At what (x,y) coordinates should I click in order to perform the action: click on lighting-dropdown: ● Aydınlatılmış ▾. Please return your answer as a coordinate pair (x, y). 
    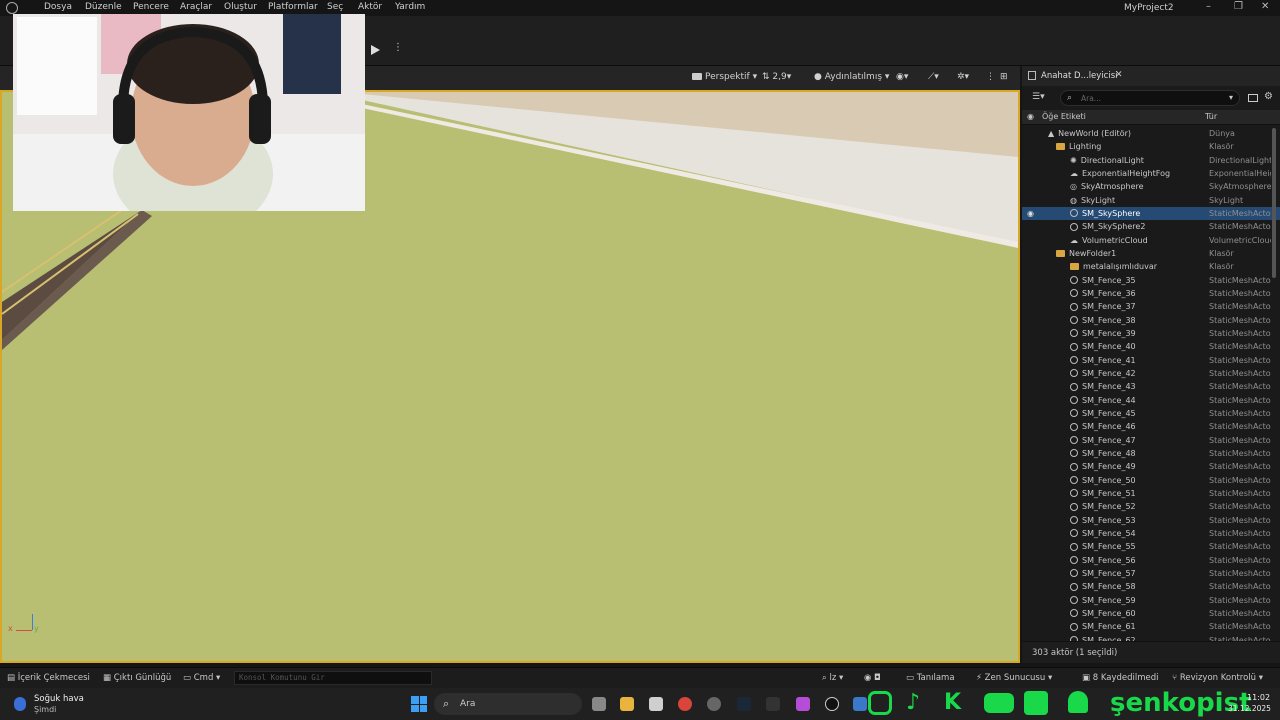
    Looking at the image, I should click on (851, 77).